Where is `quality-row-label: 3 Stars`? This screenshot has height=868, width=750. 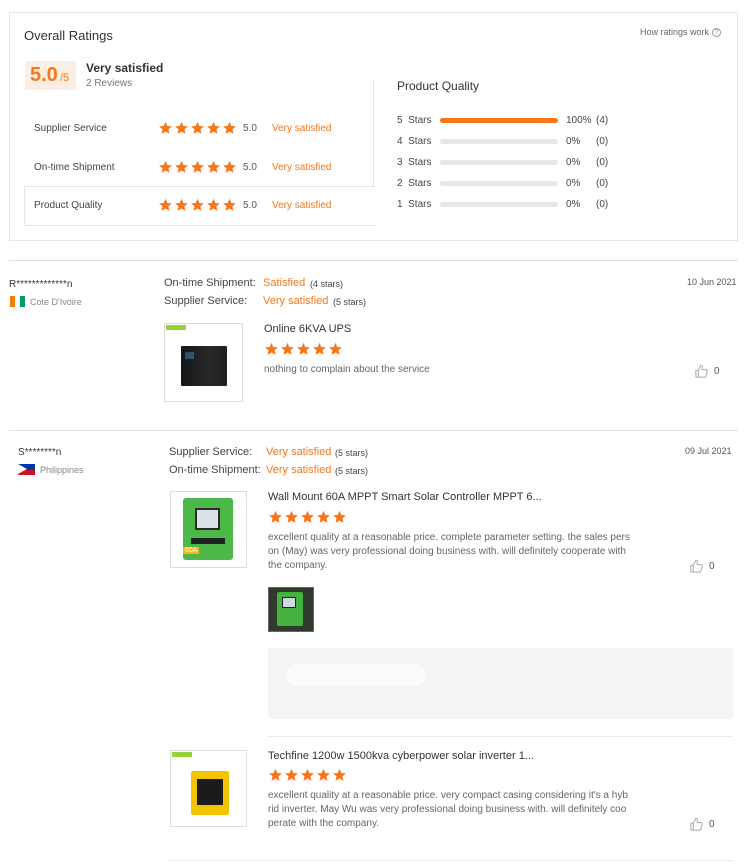
quality-row-label: 3 Stars is located at coordinates (414, 162).